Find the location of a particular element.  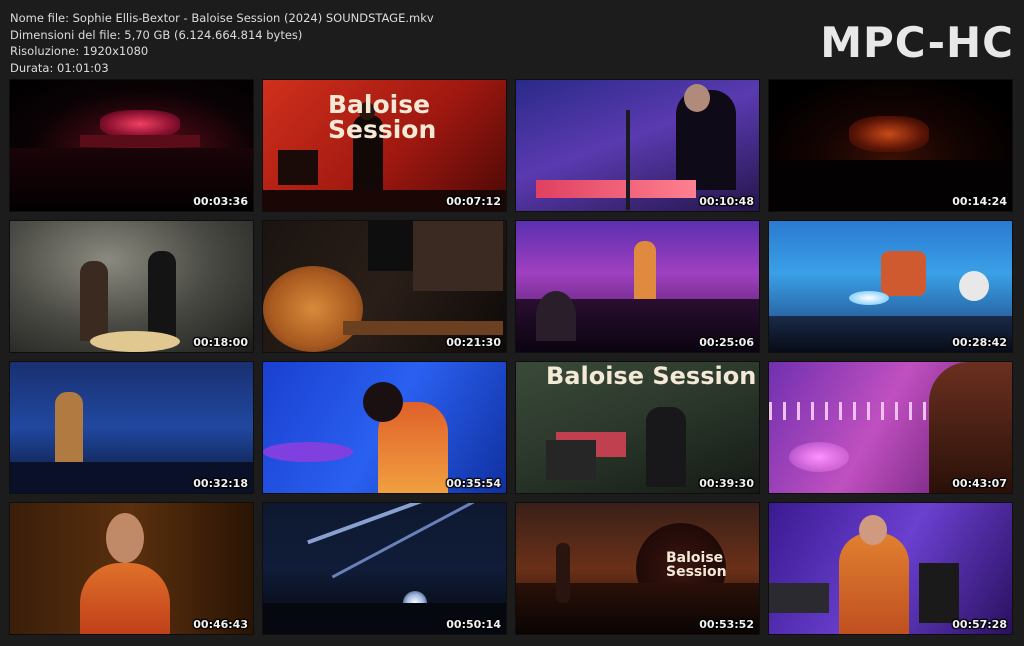

thumbnail-timestamp: 00:39:30 is located at coordinates (726, 483).